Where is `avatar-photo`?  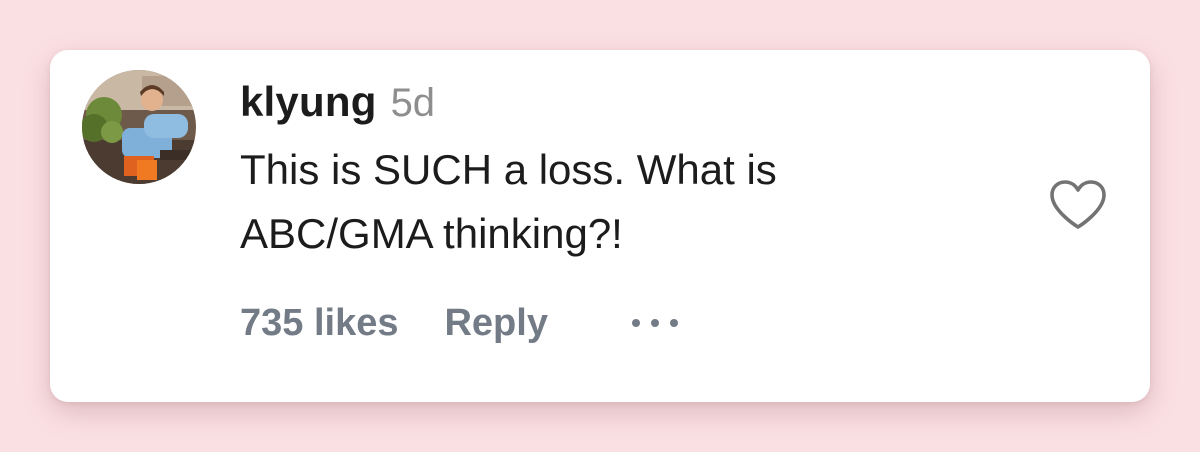
avatar-photo is located at coordinates (139, 127).